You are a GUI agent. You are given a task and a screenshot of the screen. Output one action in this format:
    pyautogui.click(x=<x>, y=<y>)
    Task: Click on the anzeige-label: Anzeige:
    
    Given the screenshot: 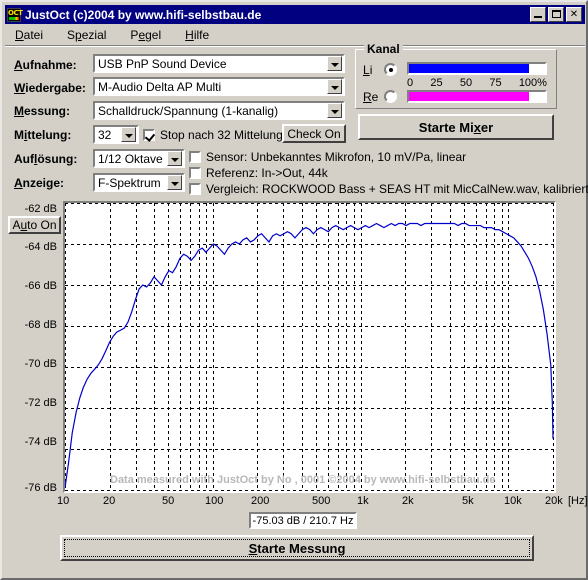 What is the action you would take?
    pyautogui.click(x=39, y=183)
    